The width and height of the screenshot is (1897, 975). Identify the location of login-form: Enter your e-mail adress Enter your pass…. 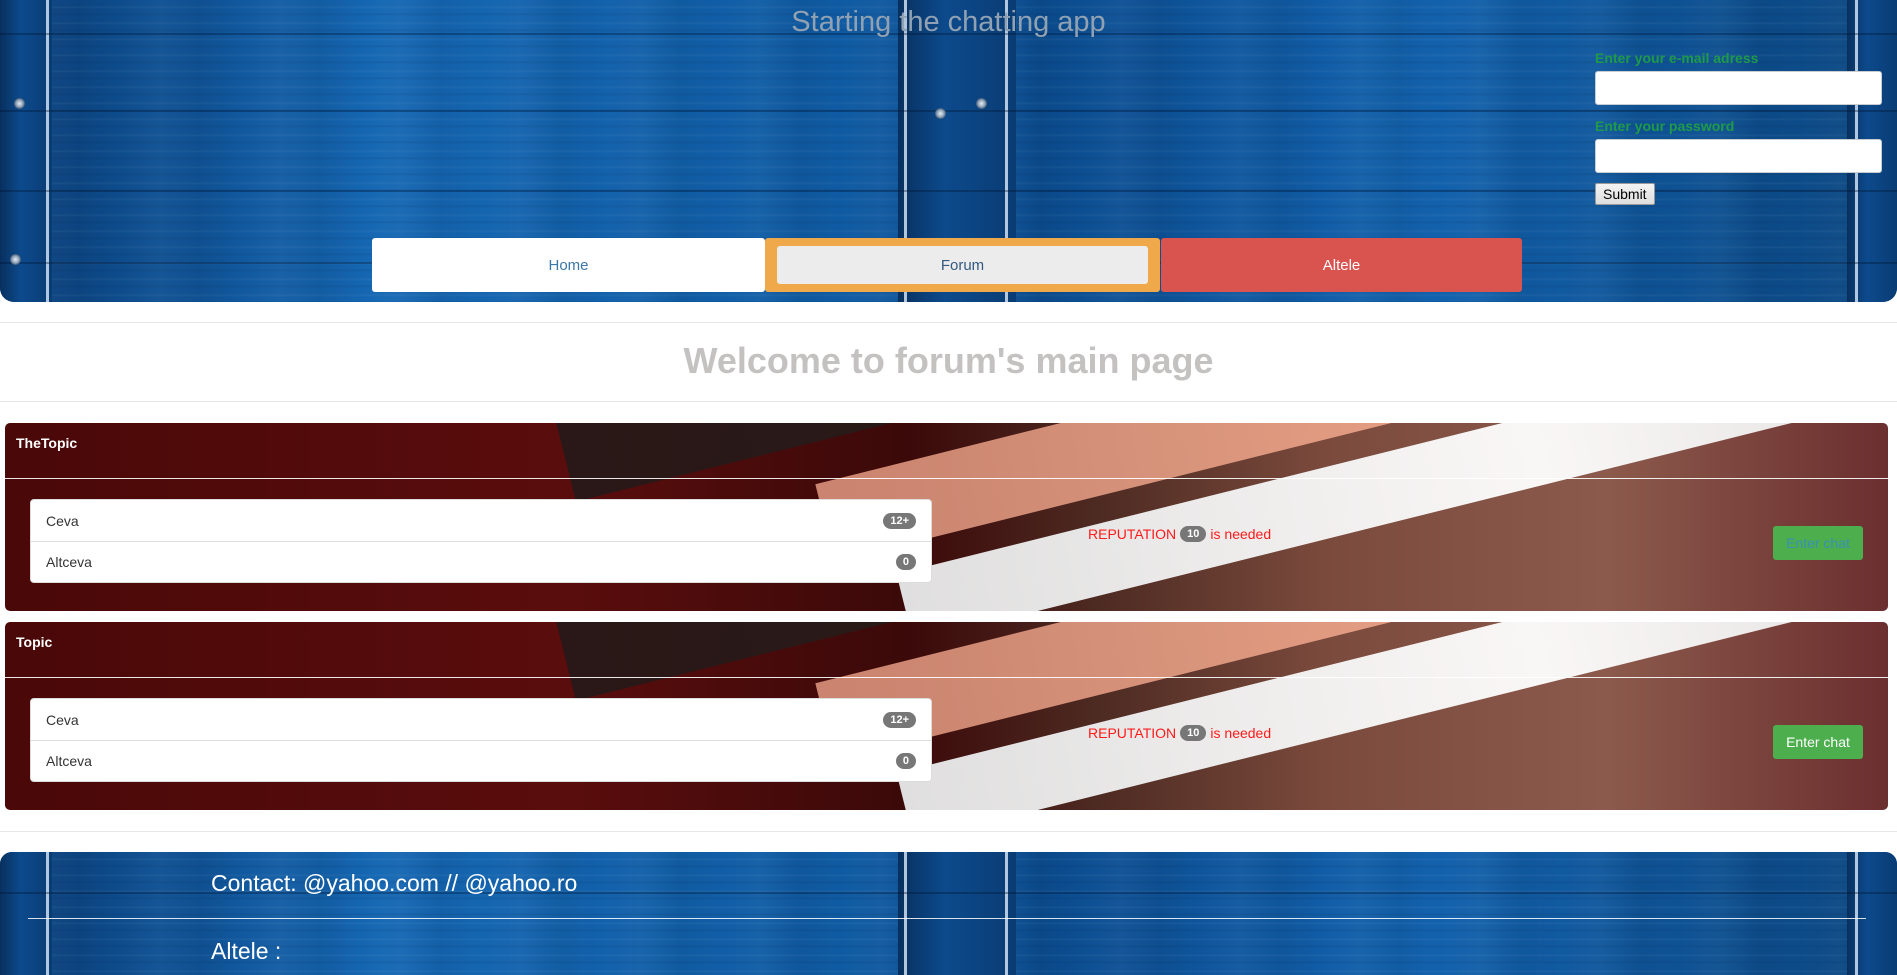
(1739, 127).